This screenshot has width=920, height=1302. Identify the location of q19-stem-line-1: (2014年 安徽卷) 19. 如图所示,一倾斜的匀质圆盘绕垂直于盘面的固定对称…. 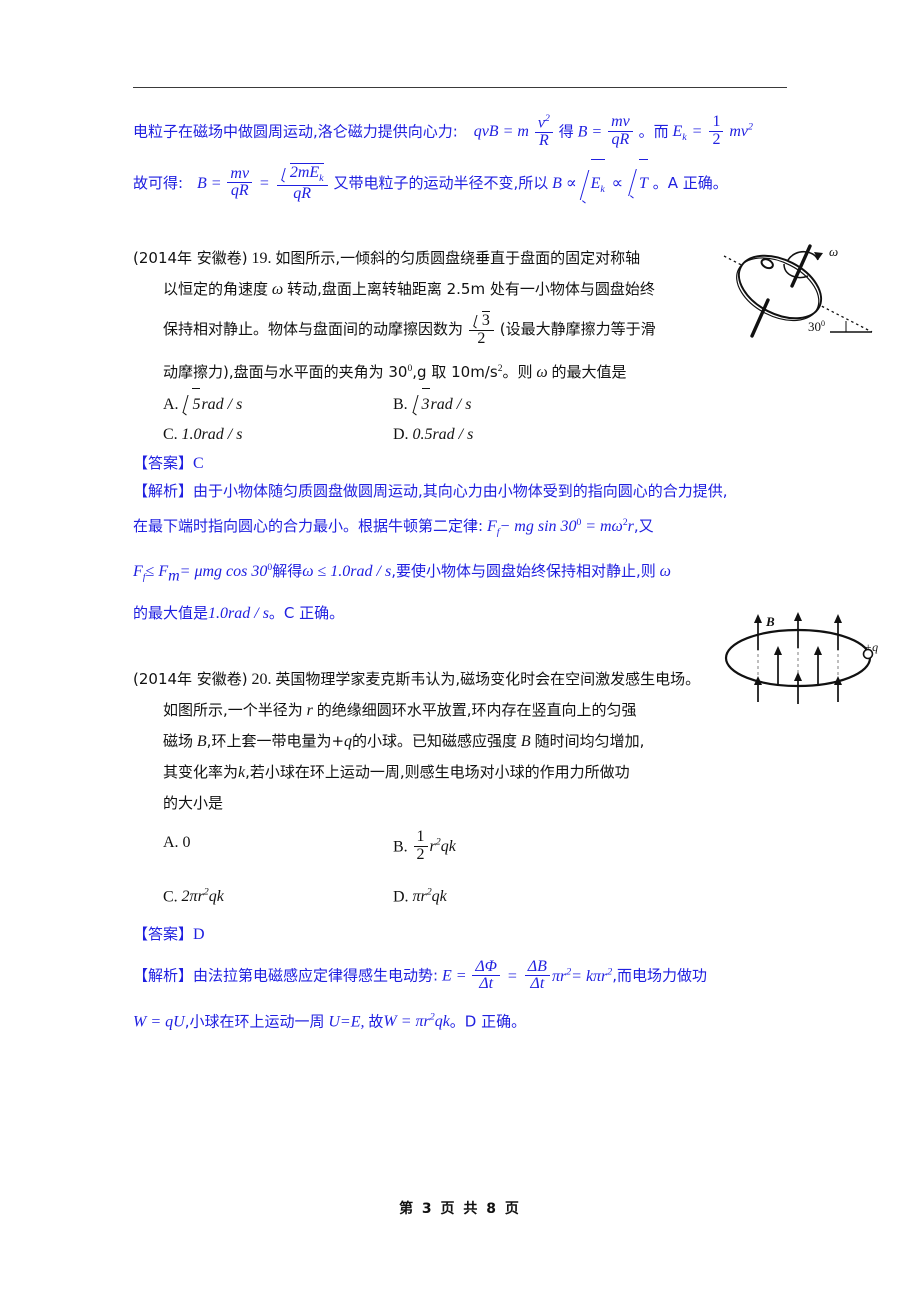
(460, 258).